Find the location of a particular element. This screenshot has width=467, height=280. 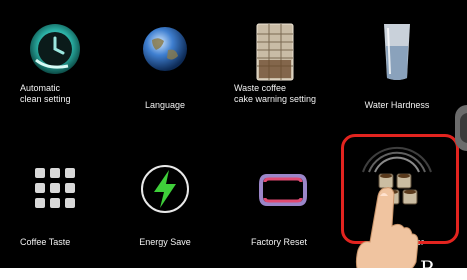

tile-automatic-clean-setting: Automatic clean setting is located at coordinates (55, 77).